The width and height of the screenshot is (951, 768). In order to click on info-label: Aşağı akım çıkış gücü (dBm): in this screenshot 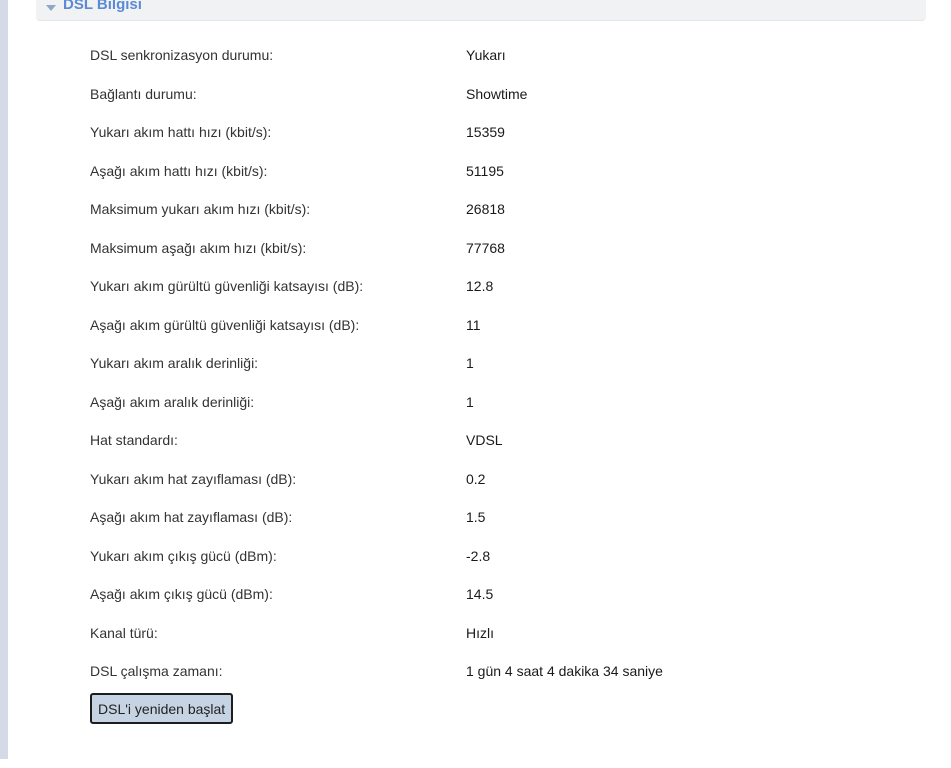, I will do `click(181, 594)`.